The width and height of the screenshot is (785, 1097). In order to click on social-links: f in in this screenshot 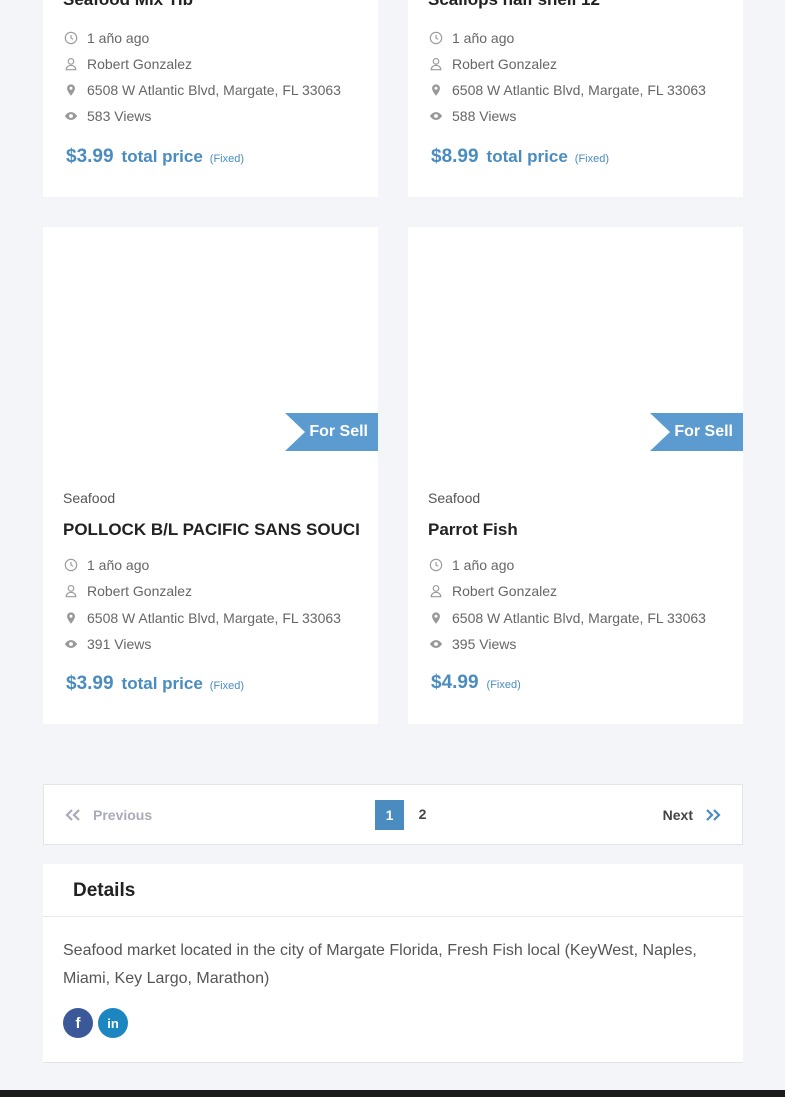, I will do `click(98, 1023)`.